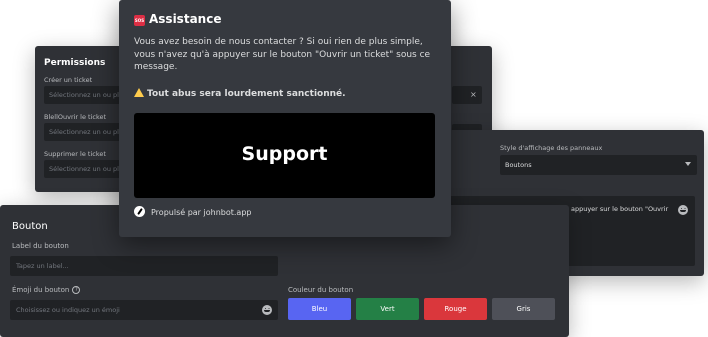 This screenshot has height=337, width=708. I want to click on create-ticket-placeholder: Sélectionnez un ou plu, so click(86, 95).